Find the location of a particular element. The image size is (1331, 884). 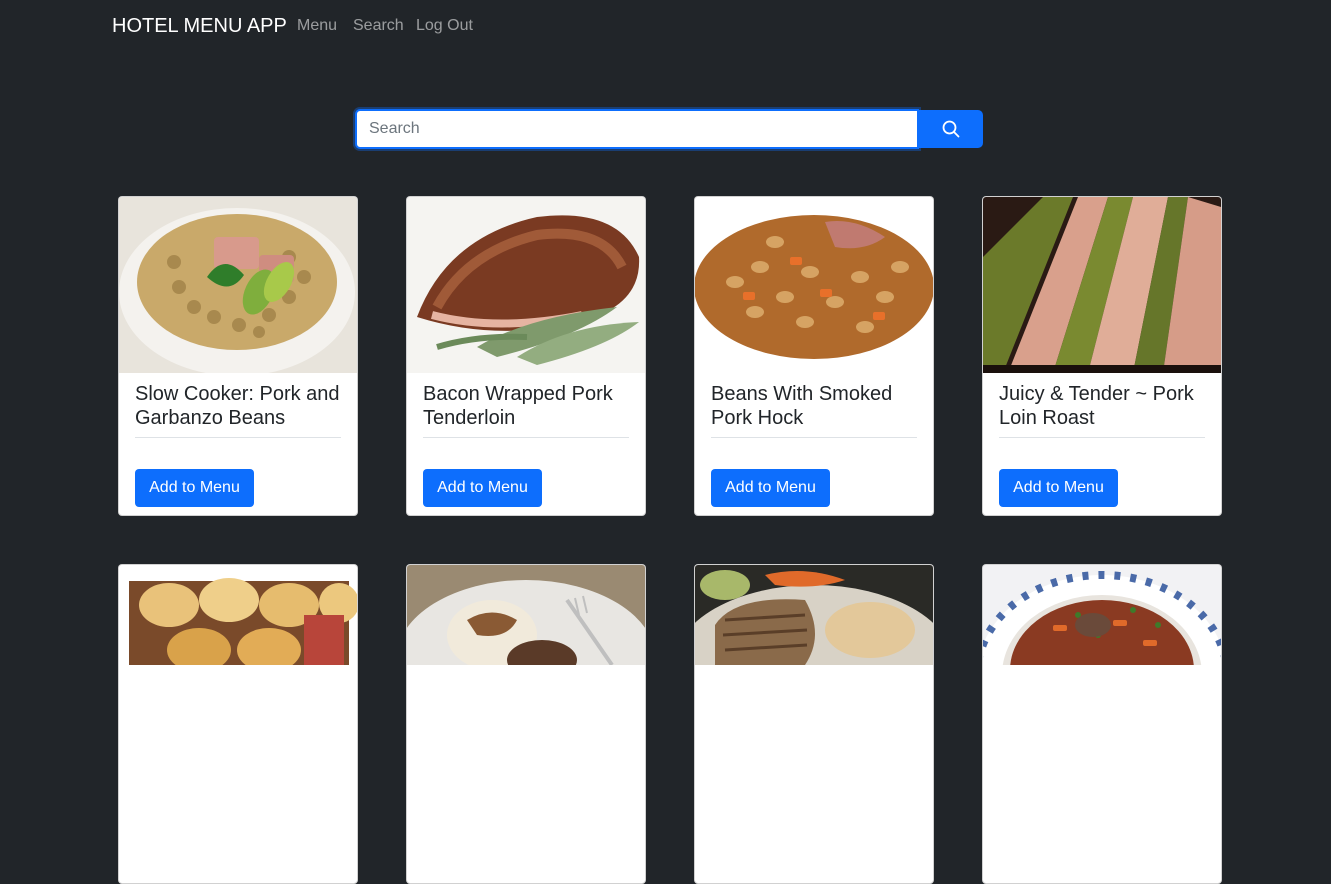

recipe-title: Juicy & Tender ~ Pork Loin Roast is located at coordinates (1096, 406).